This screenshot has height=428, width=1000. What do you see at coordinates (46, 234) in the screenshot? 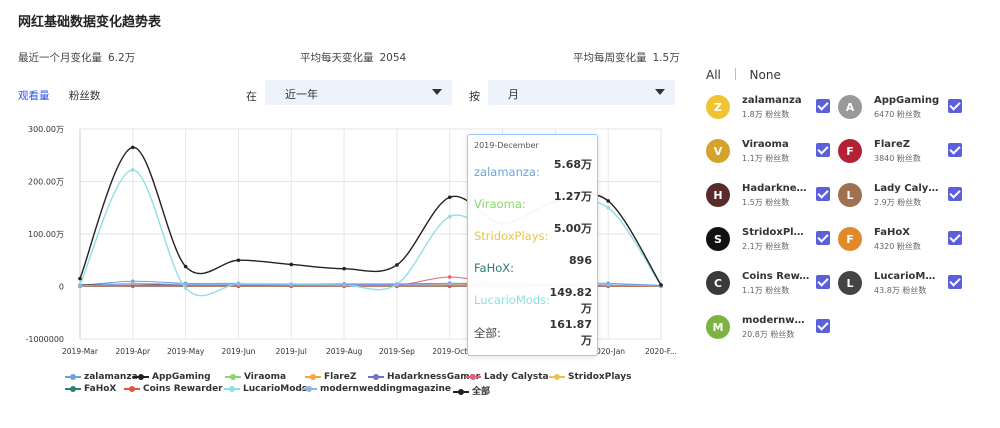
I see `y-tick-label: 100.00万` at bounding box center [46, 234].